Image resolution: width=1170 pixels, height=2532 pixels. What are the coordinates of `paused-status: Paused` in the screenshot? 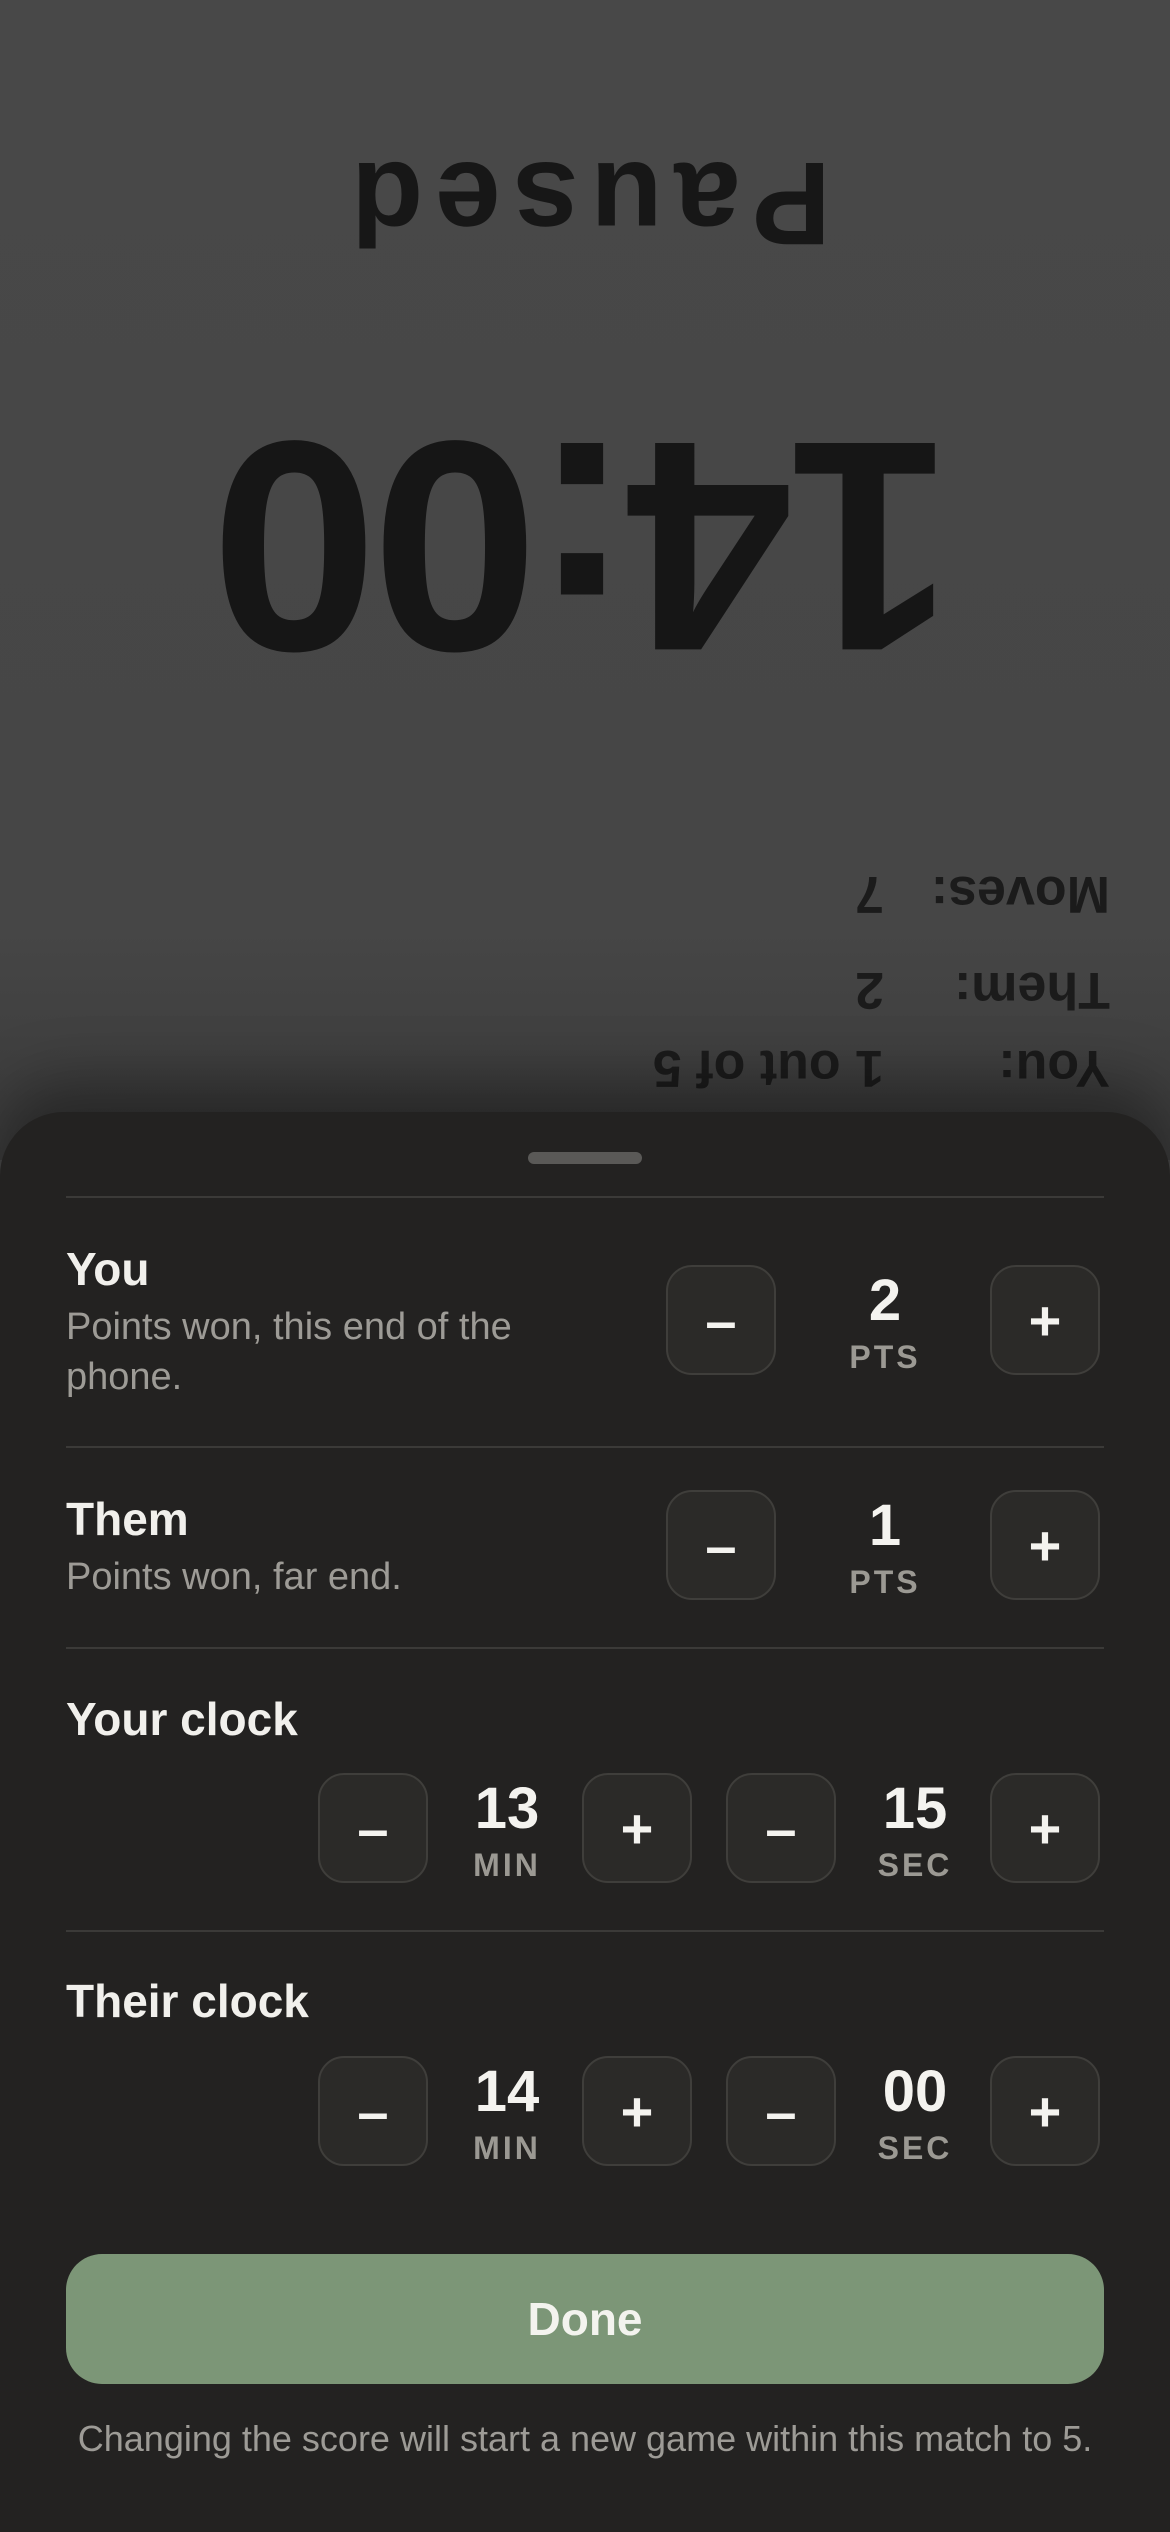 It's located at (585, 203).